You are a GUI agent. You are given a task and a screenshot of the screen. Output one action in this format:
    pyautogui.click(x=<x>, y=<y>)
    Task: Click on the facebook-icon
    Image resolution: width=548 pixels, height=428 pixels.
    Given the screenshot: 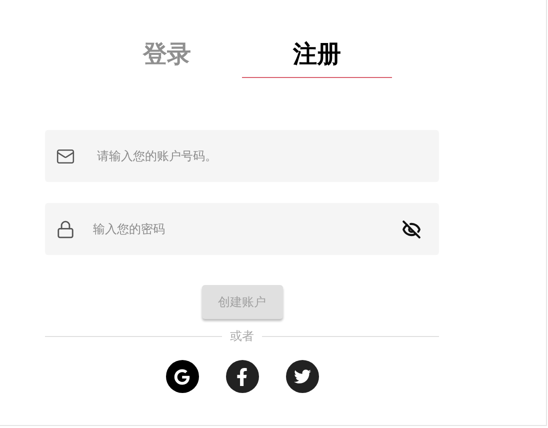 What is the action you would take?
    pyautogui.click(x=242, y=376)
    